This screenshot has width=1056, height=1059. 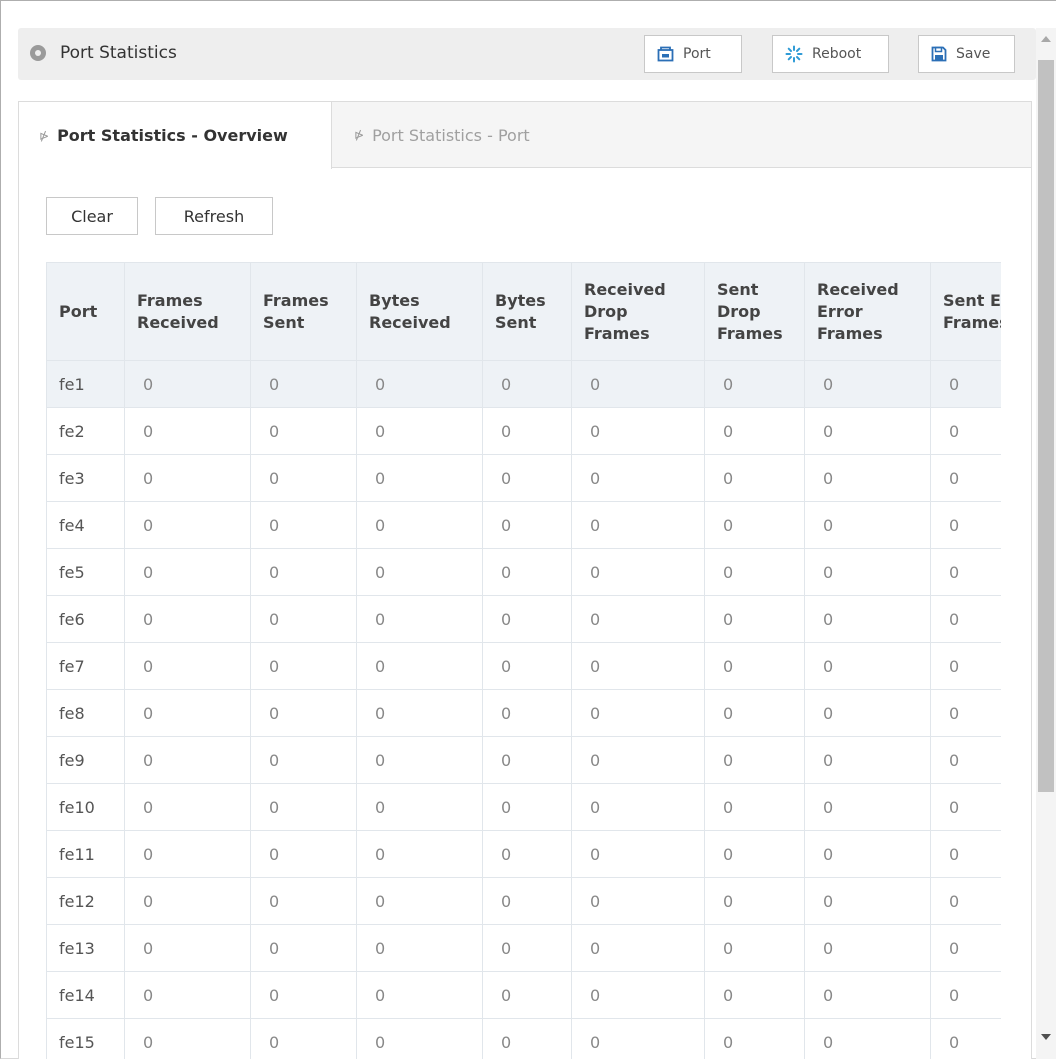 I want to click on port-button-label: Port, so click(x=697, y=54).